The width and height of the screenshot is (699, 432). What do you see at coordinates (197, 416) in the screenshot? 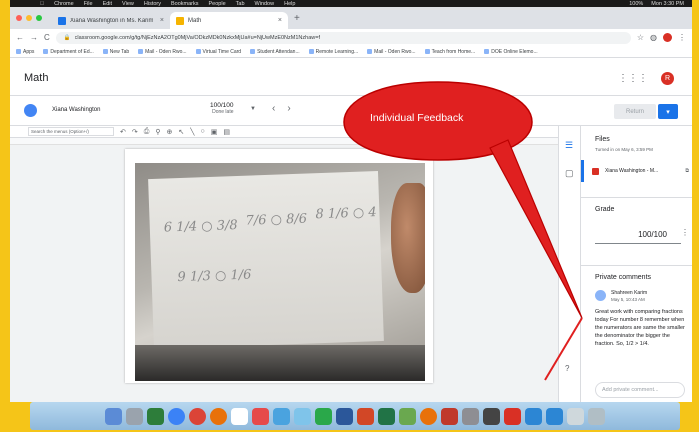
I see `chrome-icon` at bounding box center [197, 416].